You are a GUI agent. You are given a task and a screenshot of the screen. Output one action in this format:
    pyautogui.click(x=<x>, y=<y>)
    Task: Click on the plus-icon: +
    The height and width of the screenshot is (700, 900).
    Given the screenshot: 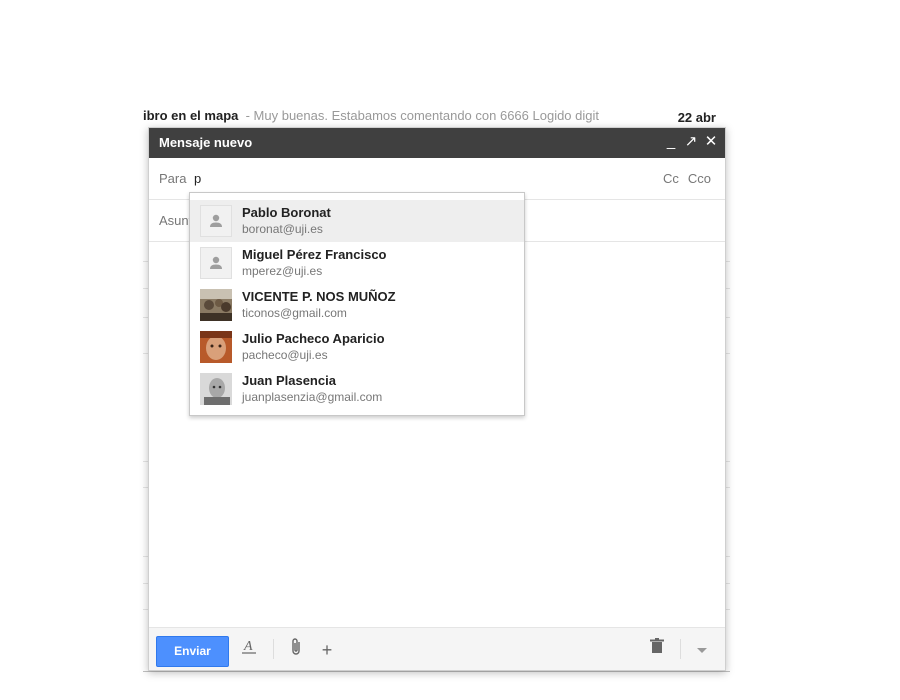 What is the action you would take?
    pyautogui.click(x=327, y=650)
    